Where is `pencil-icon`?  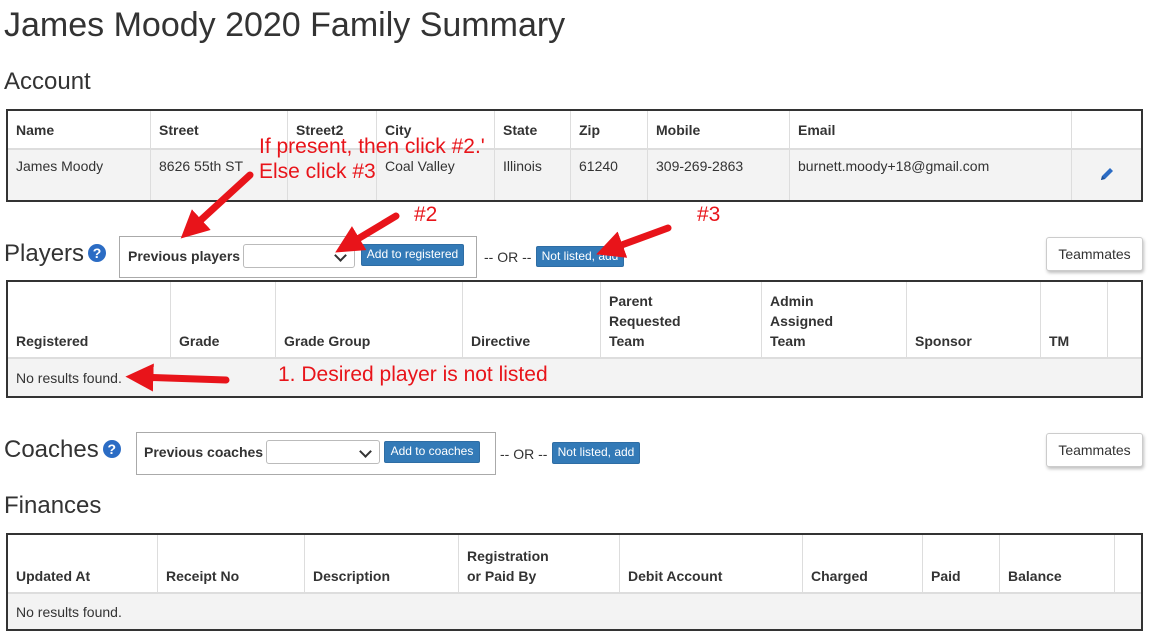 pencil-icon is located at coordinates (1107, 175).